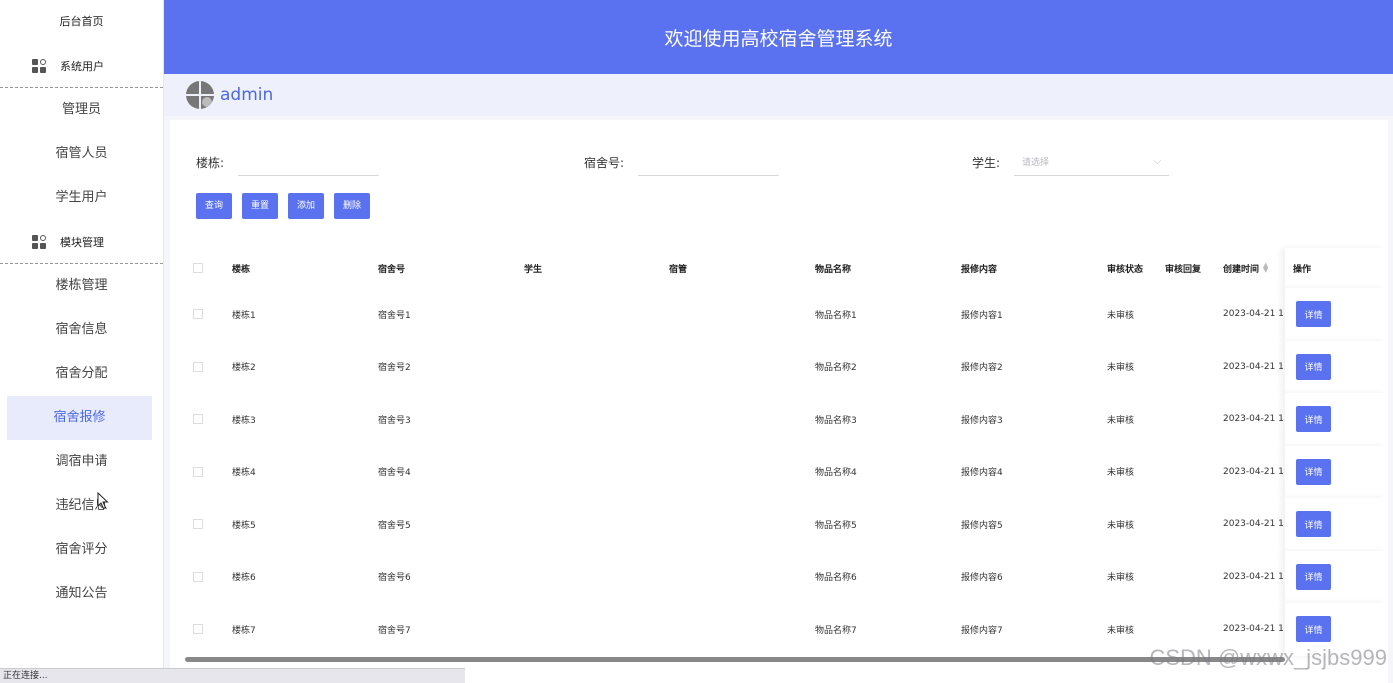 This screenshot has width=1393, height=683. Describe the element at coordinates (81, 110) in the screenshot. I see `sidebar-item-admin: 管理员` at that location.